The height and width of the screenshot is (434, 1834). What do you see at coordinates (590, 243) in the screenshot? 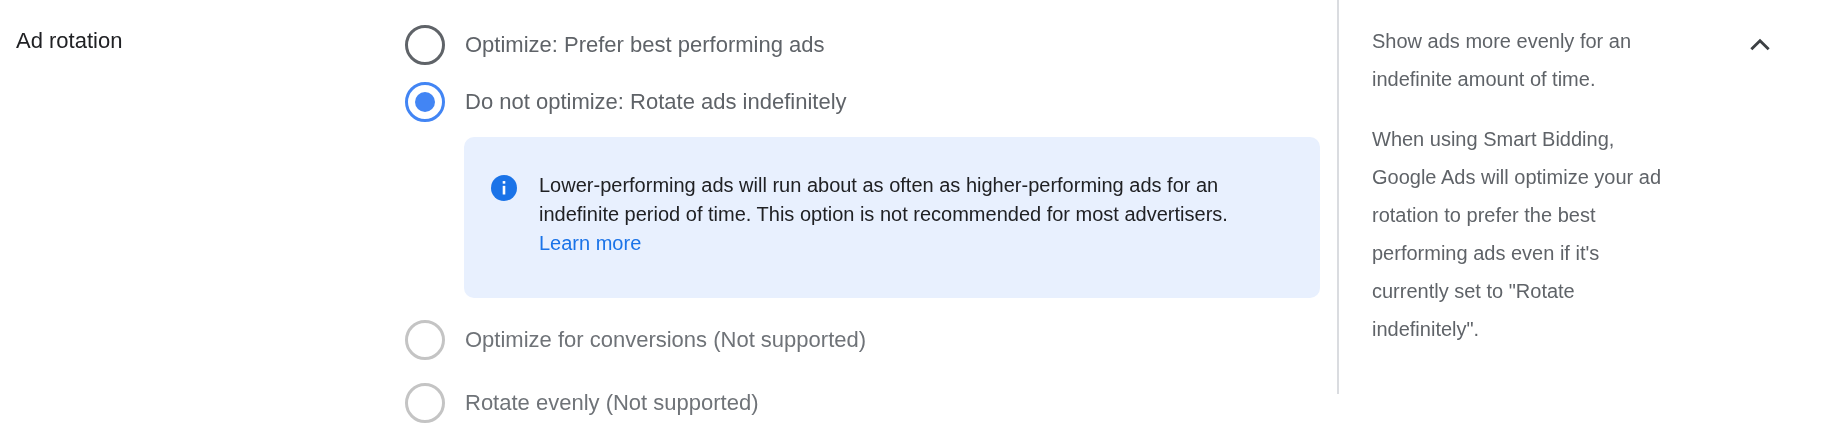
I see `learn-more-link: Learn more` at bounding box center [590, 243].